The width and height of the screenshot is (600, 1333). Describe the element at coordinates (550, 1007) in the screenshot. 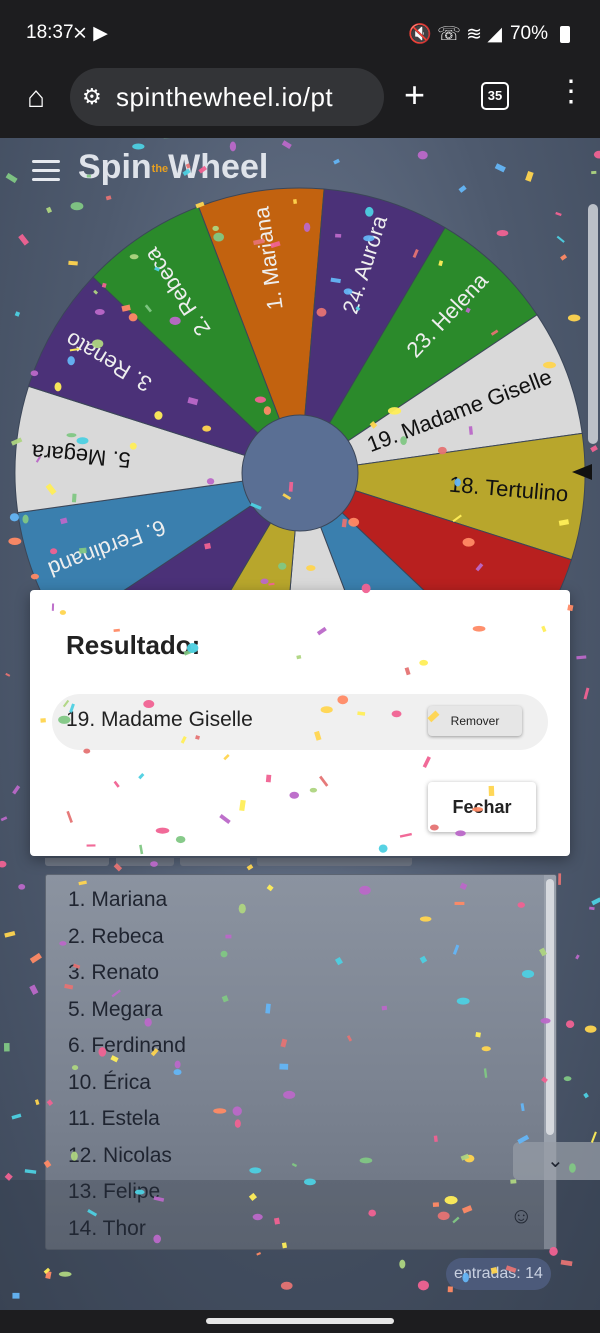

I see `entries-scroll-thumb` at that location.